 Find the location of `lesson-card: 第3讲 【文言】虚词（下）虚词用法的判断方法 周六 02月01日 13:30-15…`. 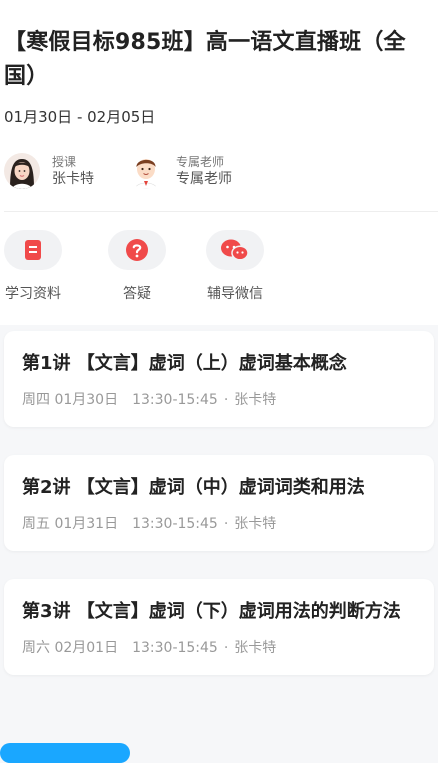

lesson-card: 第3讲 【文言】虚词（下）虚词用法的判断方法 周六 02月01日 13:30-15… is located at coordinates (219, 627).